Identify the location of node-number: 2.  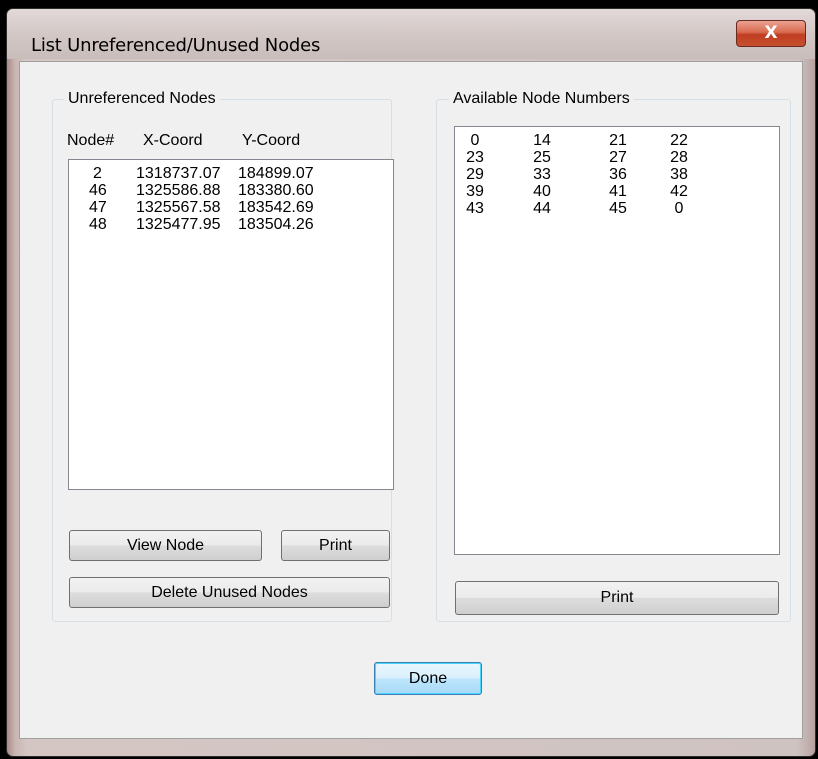
(97, 173).